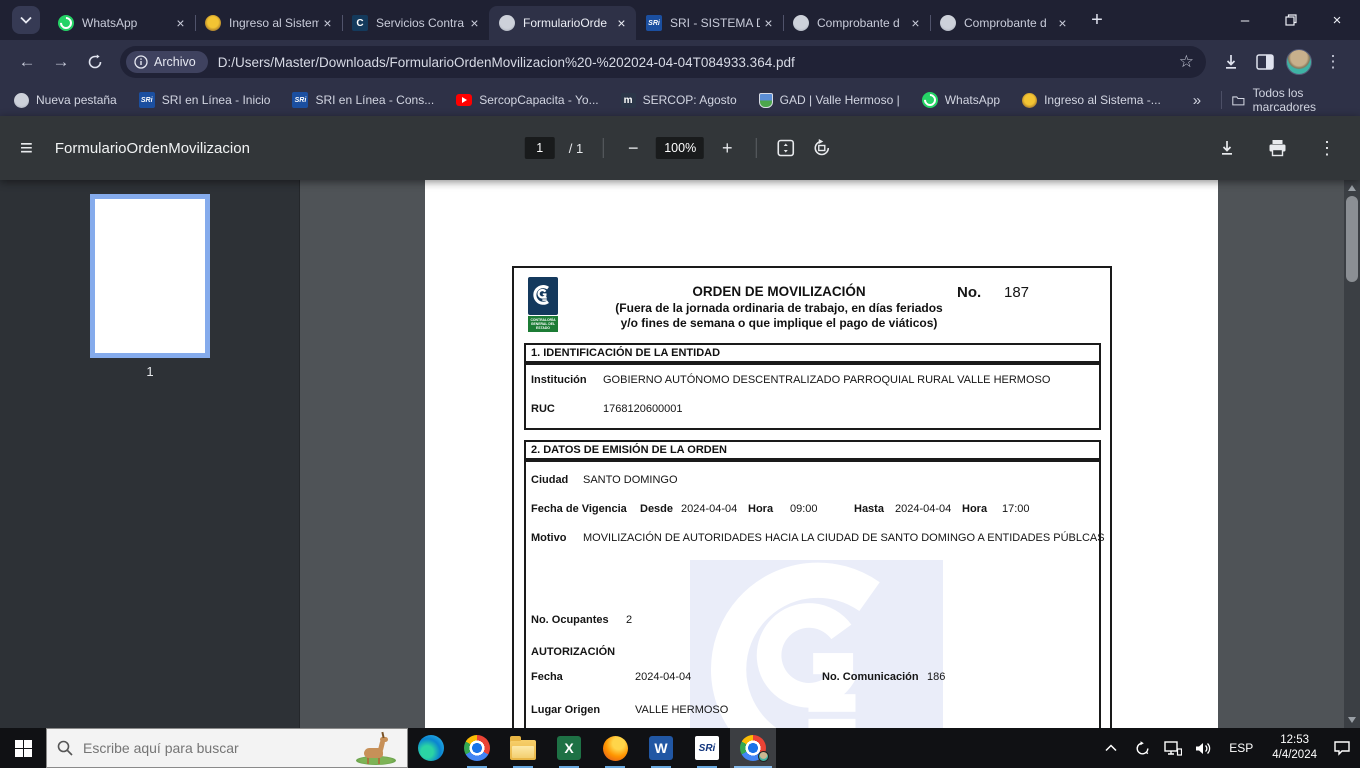 The width and height of the screenshot is (1360, 768). Describe the element at coordinates (1097, 20) in the screenshot. I see `new-tab-button: +` at that location.